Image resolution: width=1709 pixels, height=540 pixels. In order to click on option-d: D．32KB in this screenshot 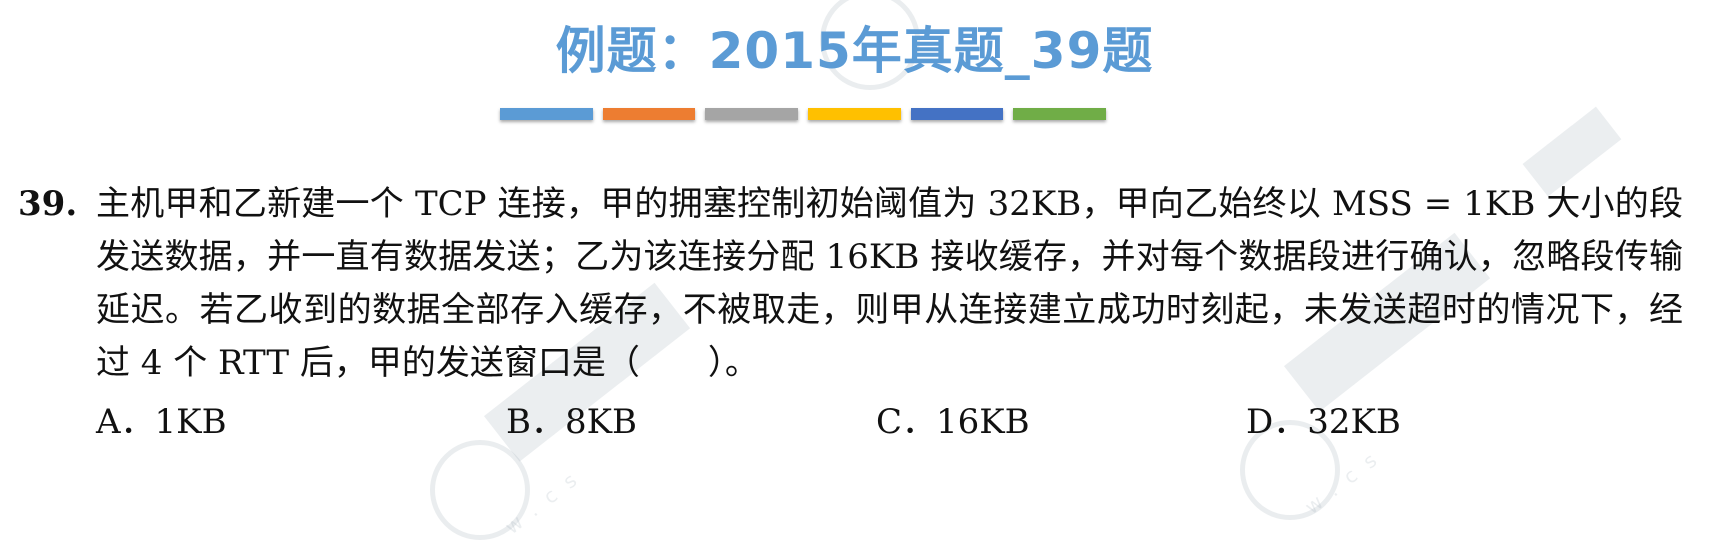, I will do `click(1323, 422)`.